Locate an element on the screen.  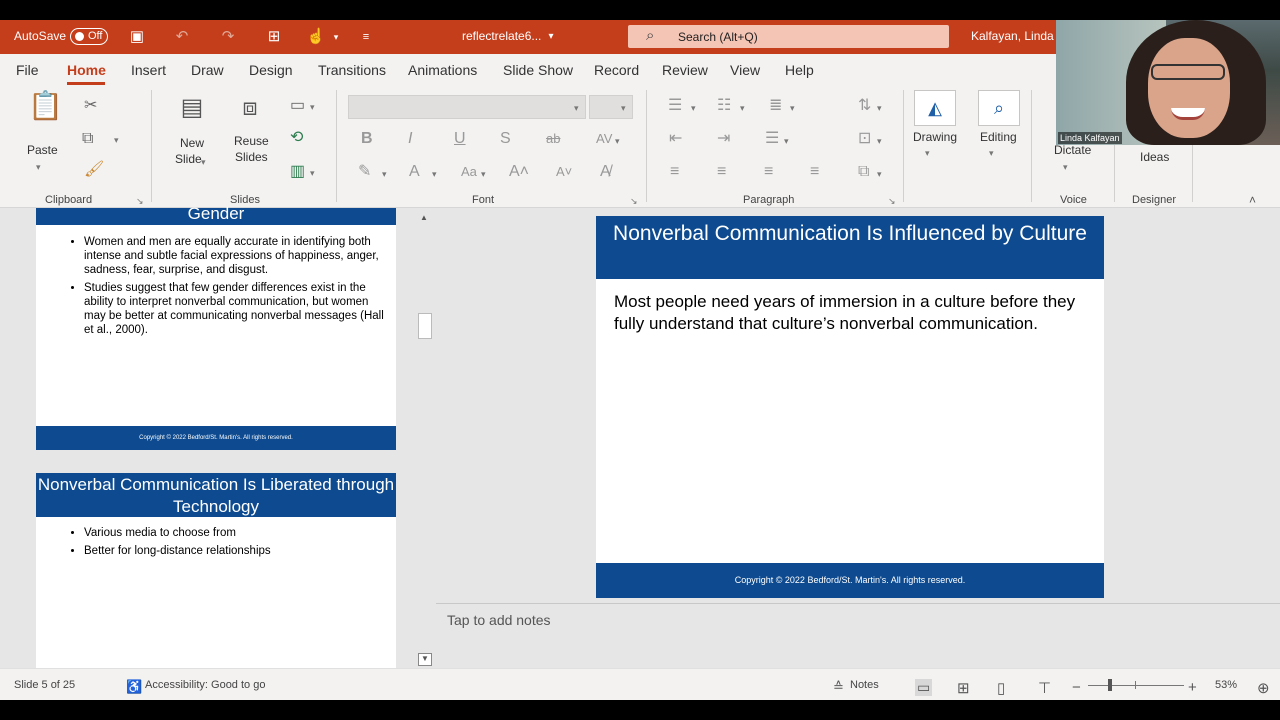
font-color-chevron-icon: ▾ is located at coordinates (434, 174).